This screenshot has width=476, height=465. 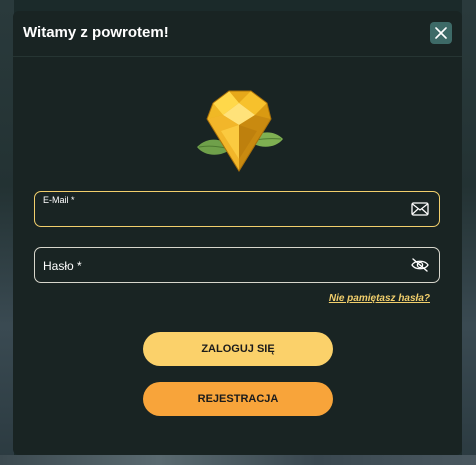 I want to click on background-right, so click(x=469, y=232).